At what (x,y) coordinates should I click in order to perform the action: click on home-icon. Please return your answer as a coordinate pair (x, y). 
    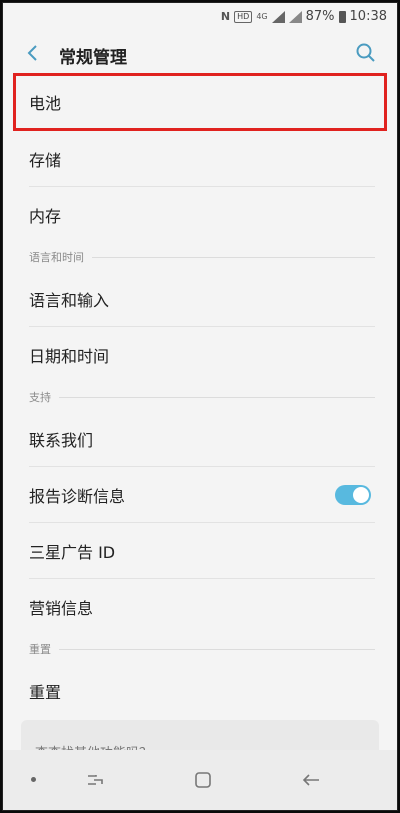
    Looking at the image, I should click on (203, 780).